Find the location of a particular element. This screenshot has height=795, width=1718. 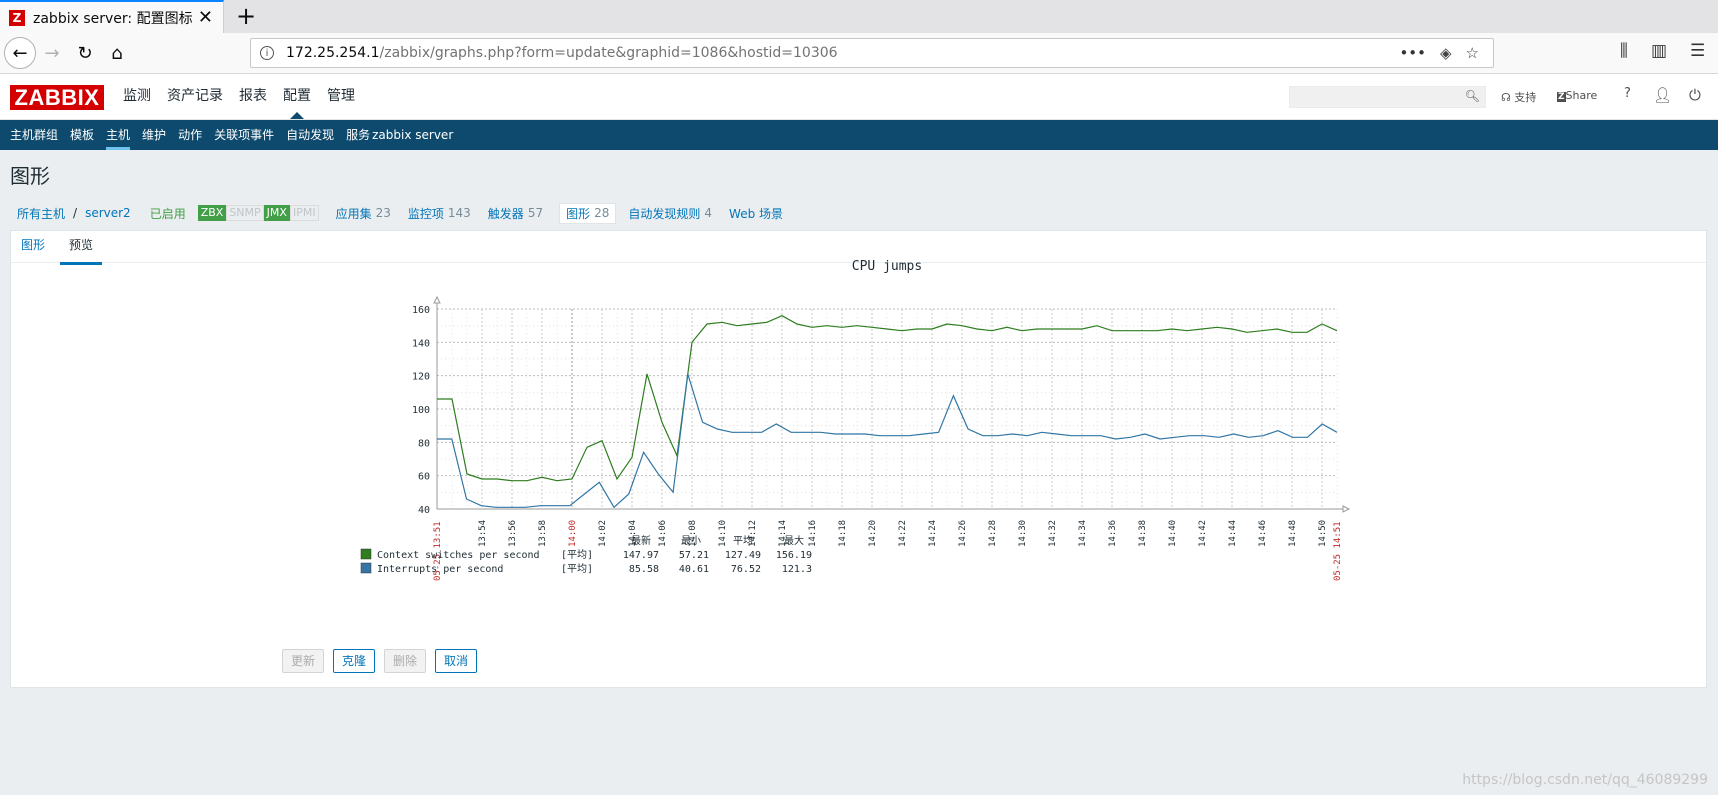

forward-arrow-icon: → is located at coordinates (52, 53).